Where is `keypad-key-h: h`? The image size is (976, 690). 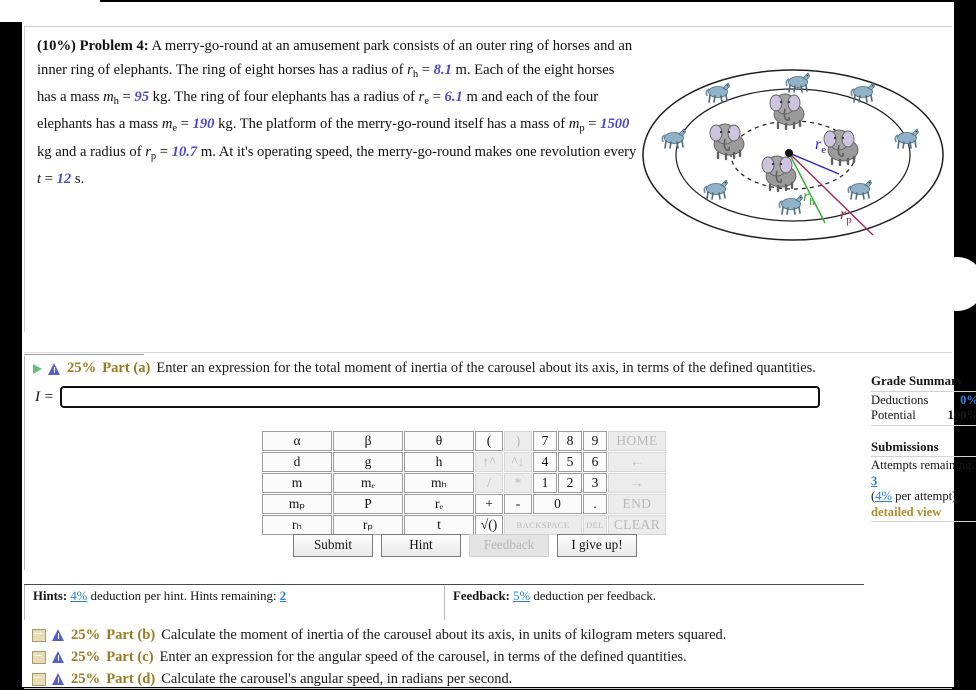
keypad-key-h: h is located at coordinates (439, 462).